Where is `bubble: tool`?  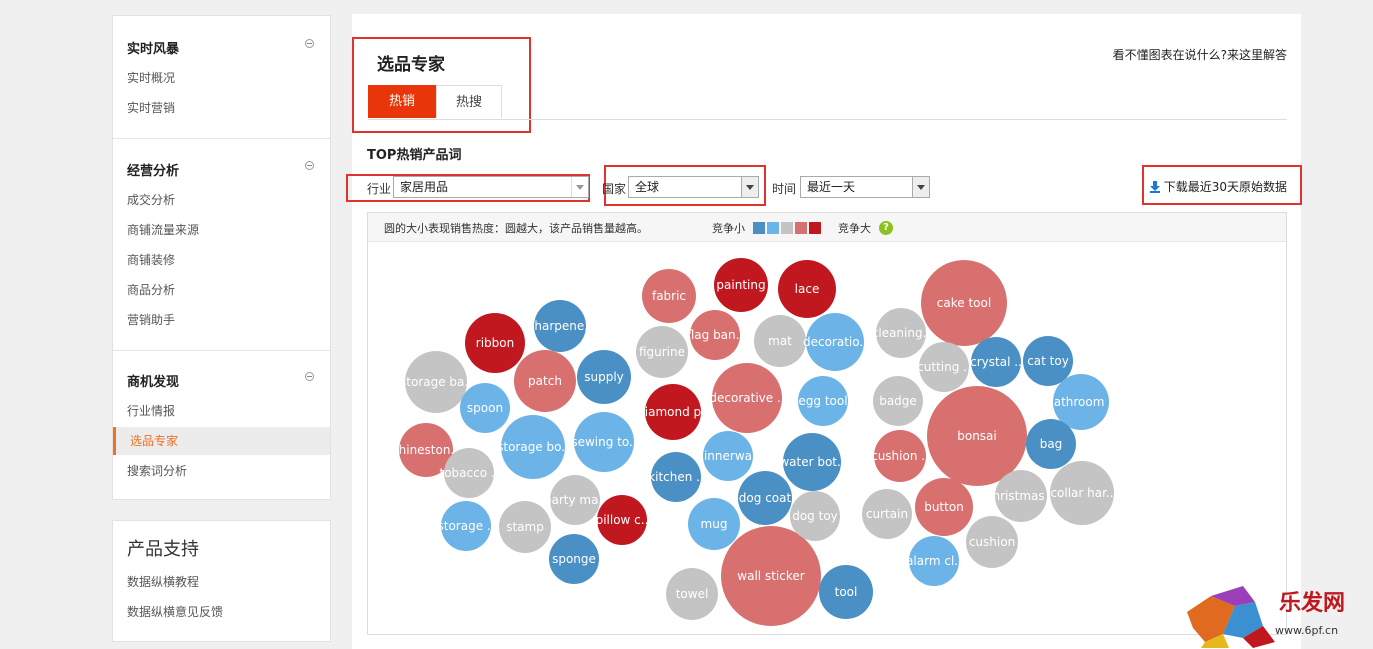 bubble: tool is located at coordinates (846, 592).